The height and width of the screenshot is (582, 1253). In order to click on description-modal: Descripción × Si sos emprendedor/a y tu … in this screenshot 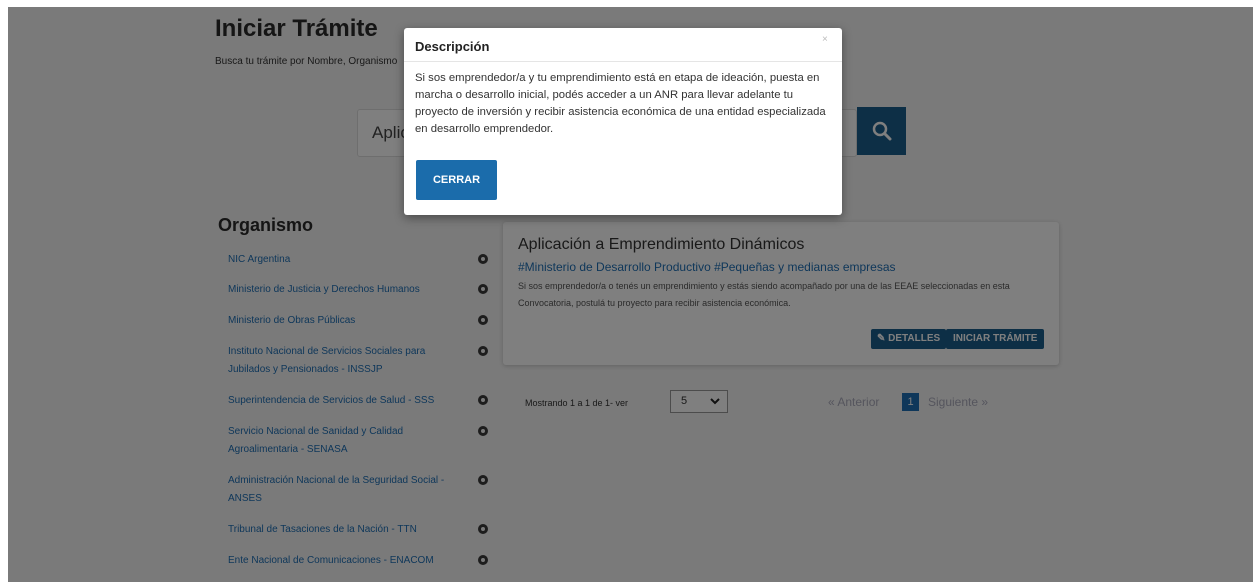, I will do `click(623, 121)`.